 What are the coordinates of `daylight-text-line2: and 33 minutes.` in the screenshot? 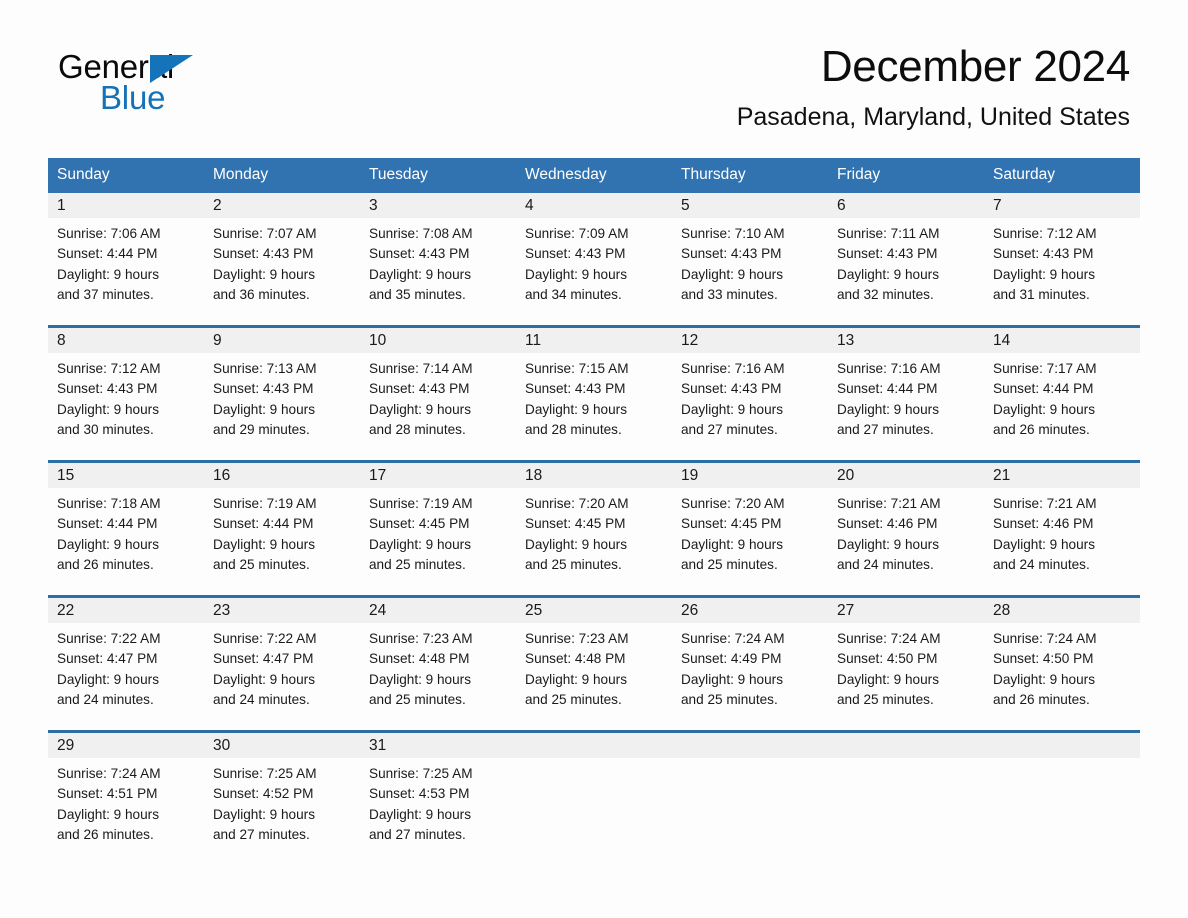 It's located at (729, 294).